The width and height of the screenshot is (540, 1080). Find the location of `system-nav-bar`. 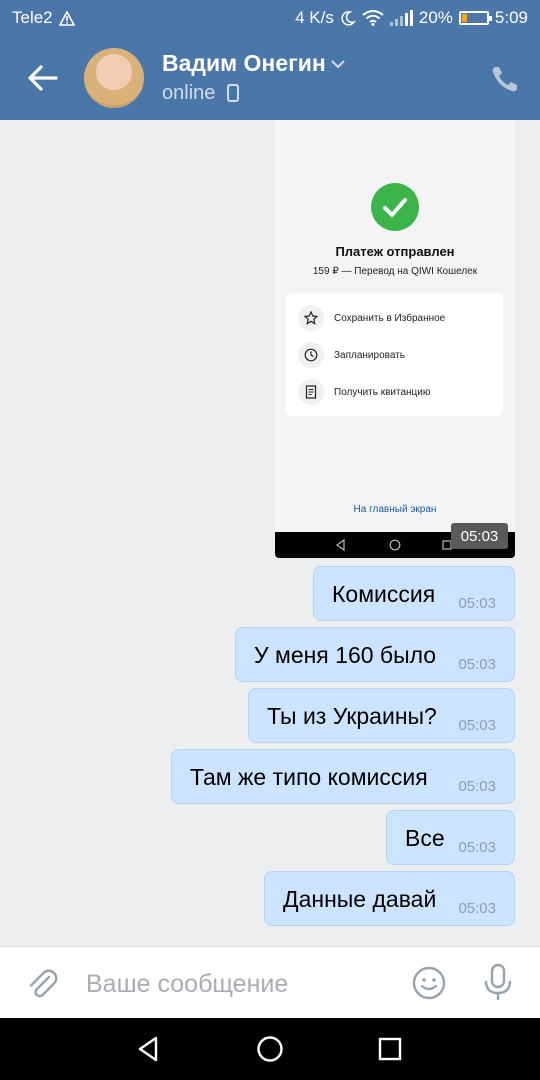

system-nav-bar is located at coordinates (270, 1049).